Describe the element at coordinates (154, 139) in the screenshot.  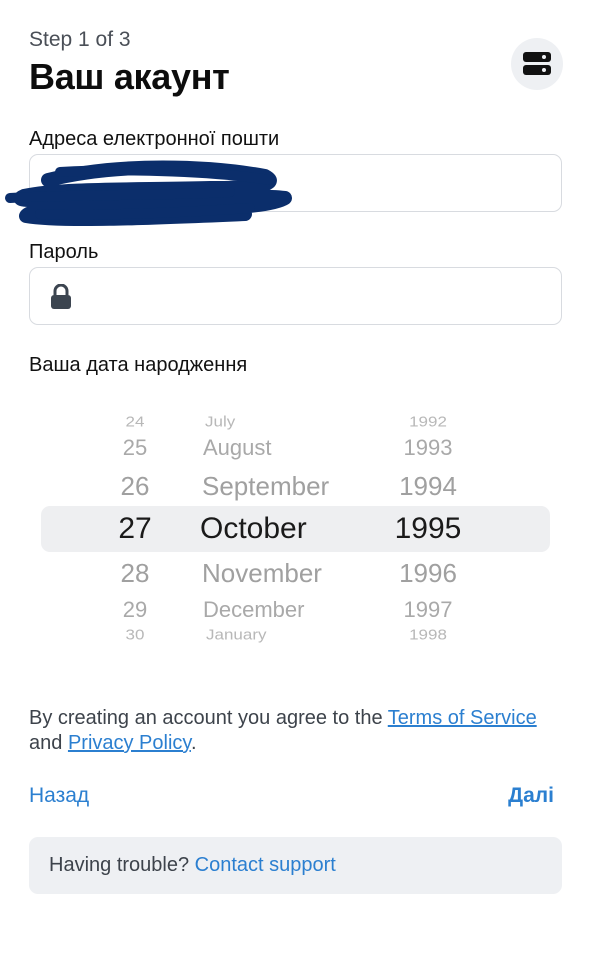
I see `email-label: Адреса електронної пошти` at that location.